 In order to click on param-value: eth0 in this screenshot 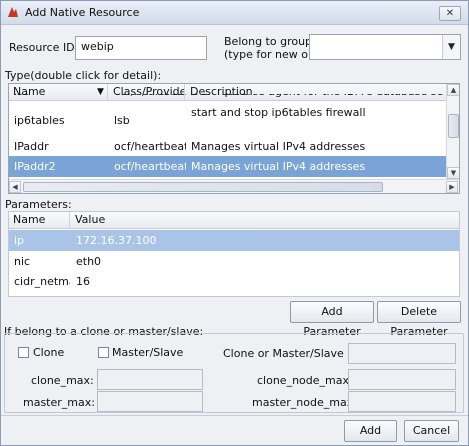, I will do `click(89, 261)`.